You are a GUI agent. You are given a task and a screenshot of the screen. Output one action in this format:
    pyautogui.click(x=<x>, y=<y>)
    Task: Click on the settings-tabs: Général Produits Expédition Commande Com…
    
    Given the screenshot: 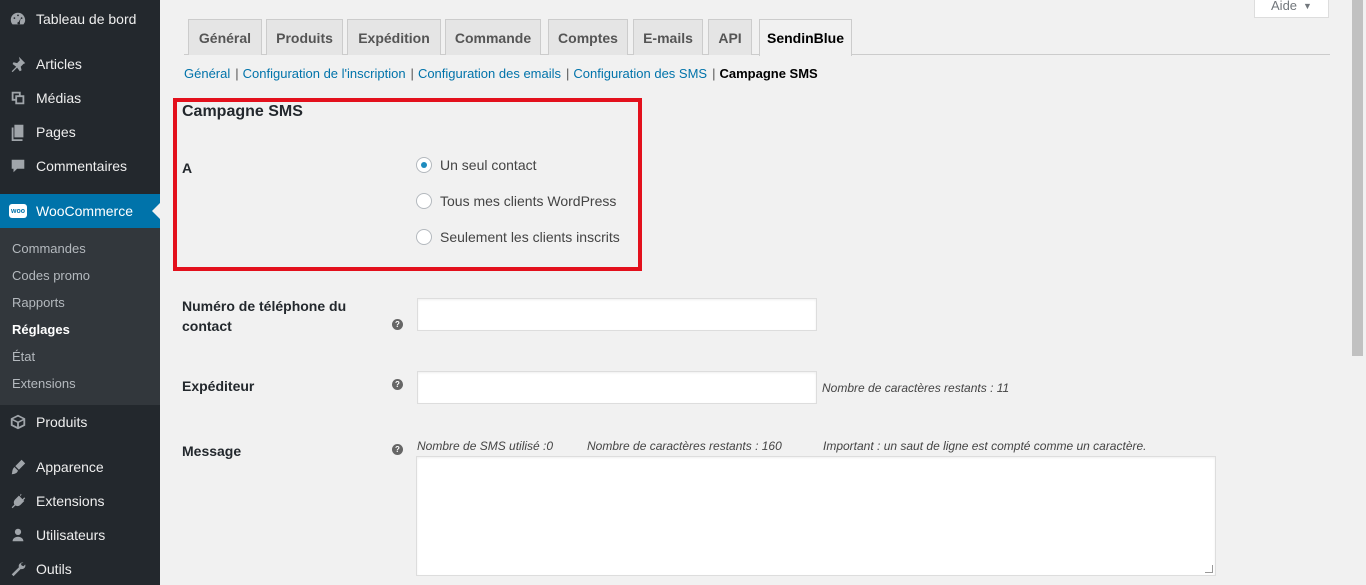 What is the action you would take?
    pyautogui.click(x=757, y=28)
    